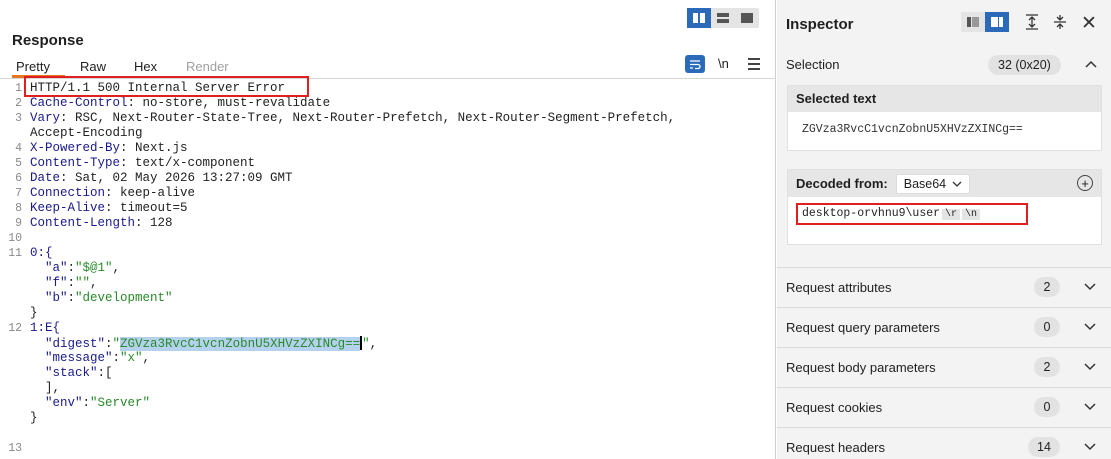  I want to click on line-number: 7, so click(18, 193).